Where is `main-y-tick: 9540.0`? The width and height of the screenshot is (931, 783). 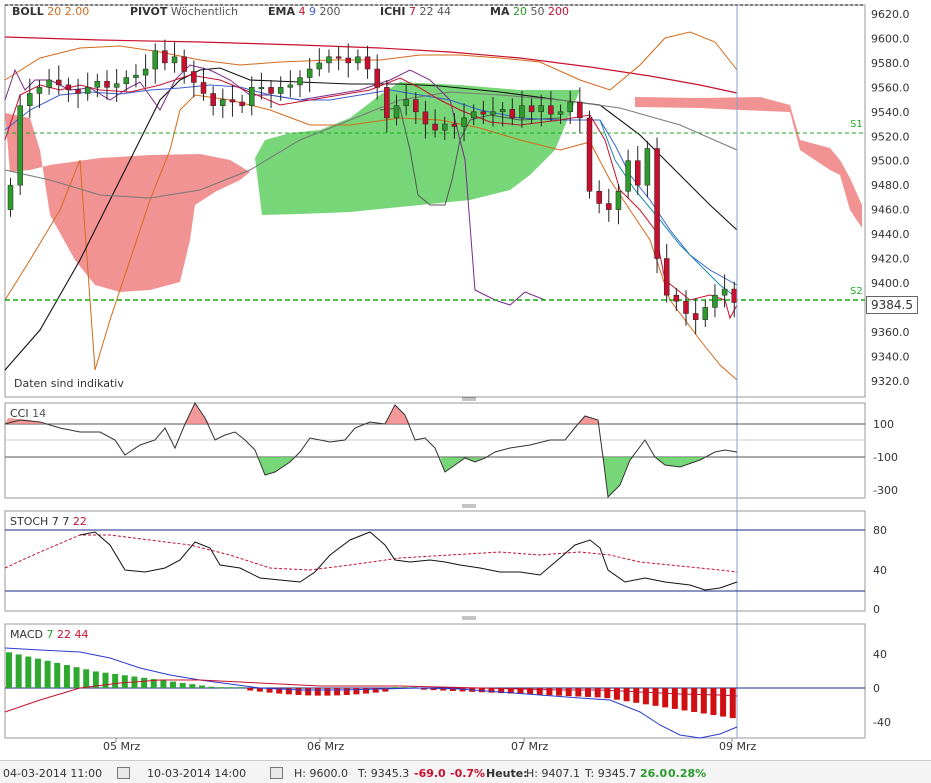
main-y-tick: 9540.0 is located at coordinates (890, 112).